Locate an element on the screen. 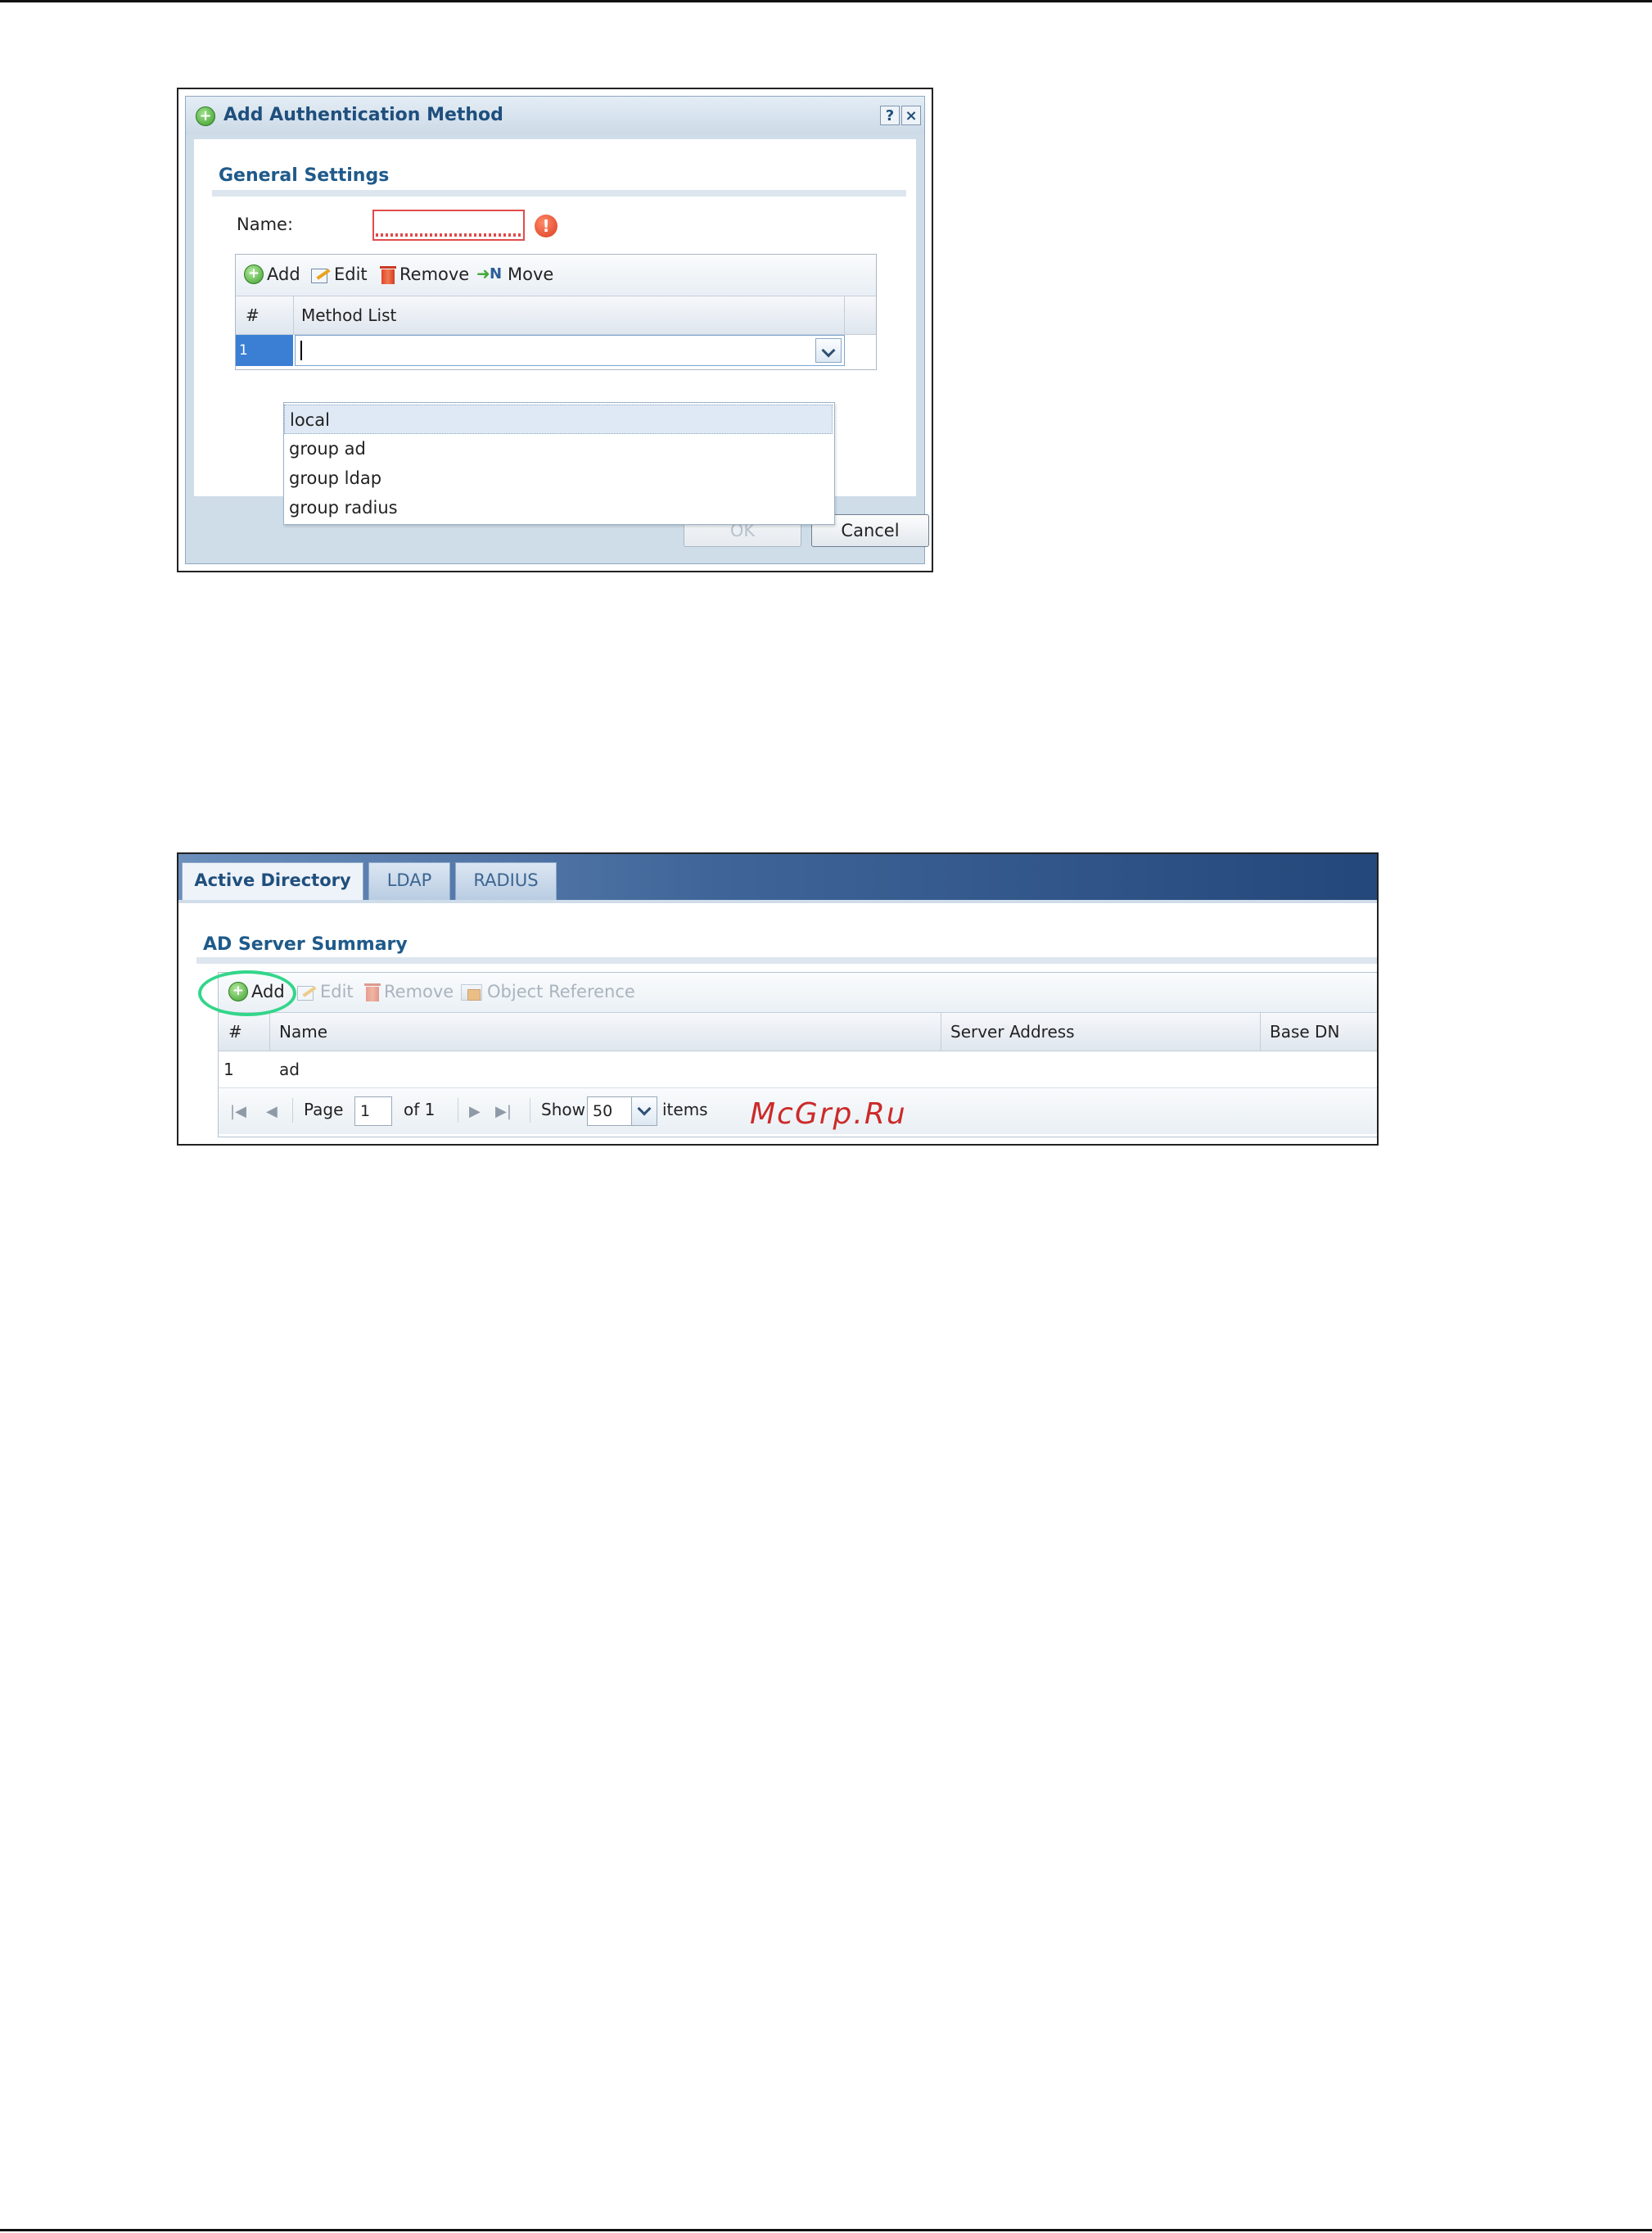 The image size is (1652, 2233). watermark: McGrp.Ru is located at coordinates (828, 1114).